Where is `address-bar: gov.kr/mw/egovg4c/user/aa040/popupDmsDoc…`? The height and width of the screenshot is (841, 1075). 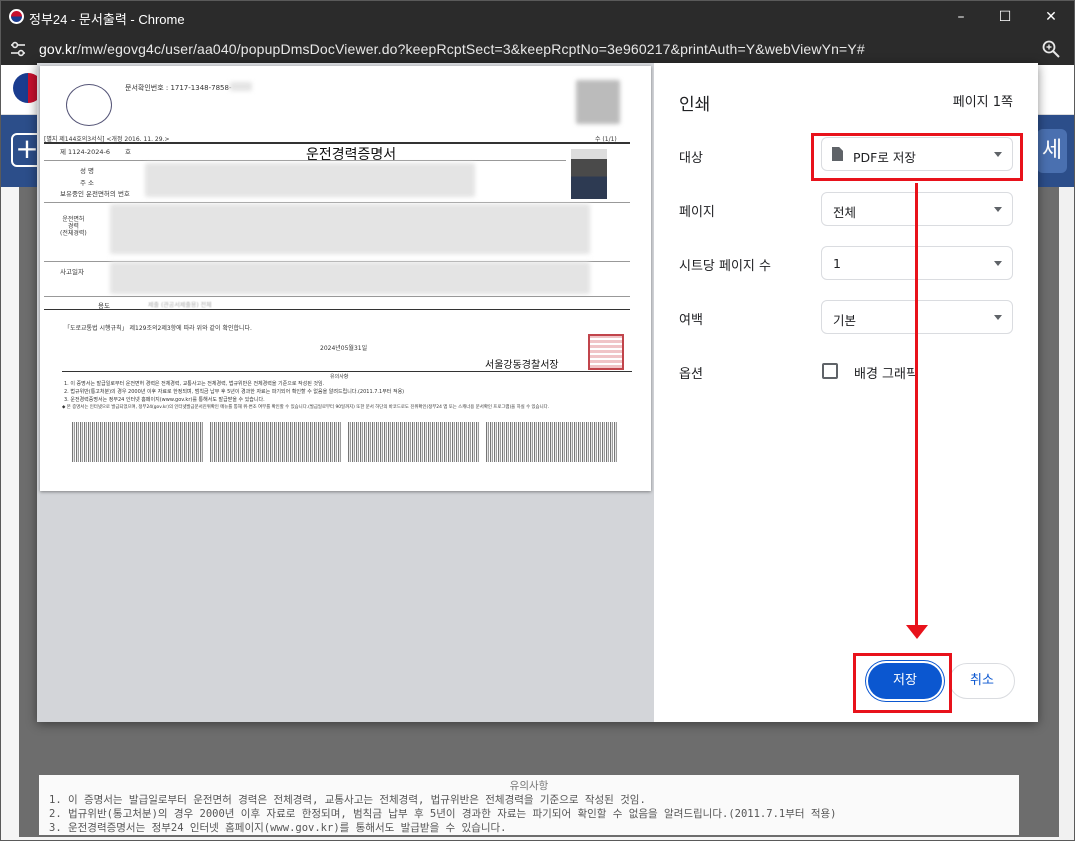
address-bar: gov.kr/mw/egovg4c/user/aa040/popupDmsDoc… is located at coordinates (537, 49).